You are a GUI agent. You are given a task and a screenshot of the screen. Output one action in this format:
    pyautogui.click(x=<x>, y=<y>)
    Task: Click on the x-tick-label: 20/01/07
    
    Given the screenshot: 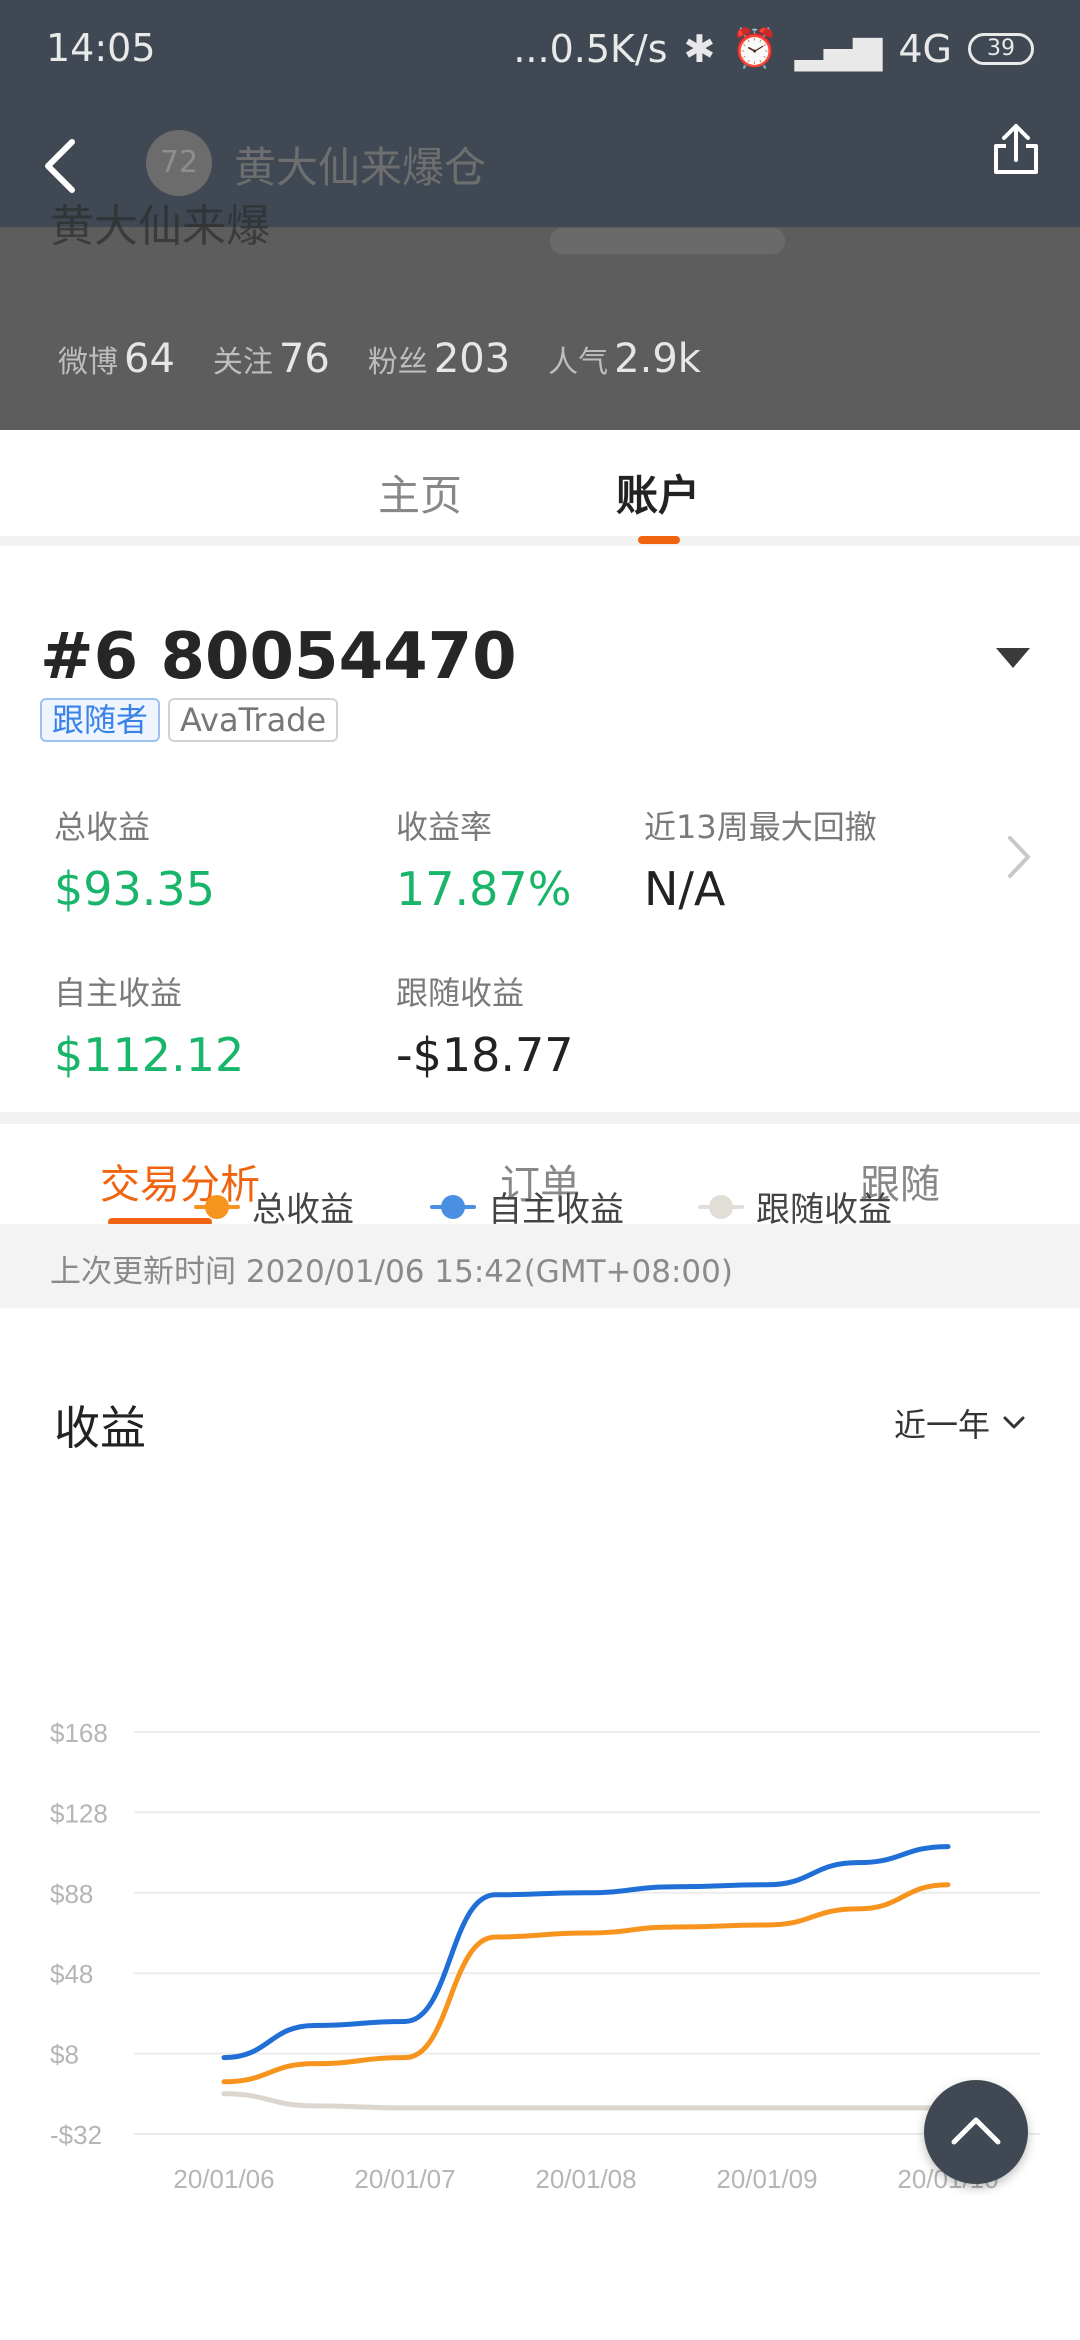 What is the action you would take?
    pyautogui.click(x=404, y=2179)
    